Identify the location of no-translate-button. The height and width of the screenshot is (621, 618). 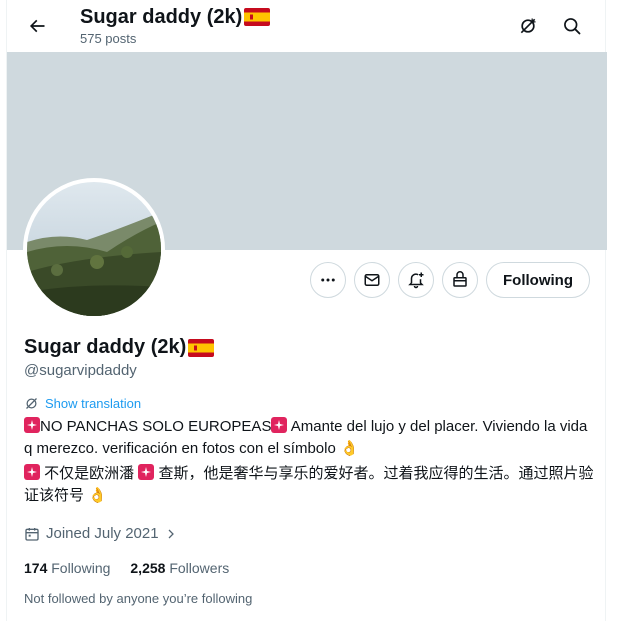
(528, 26).